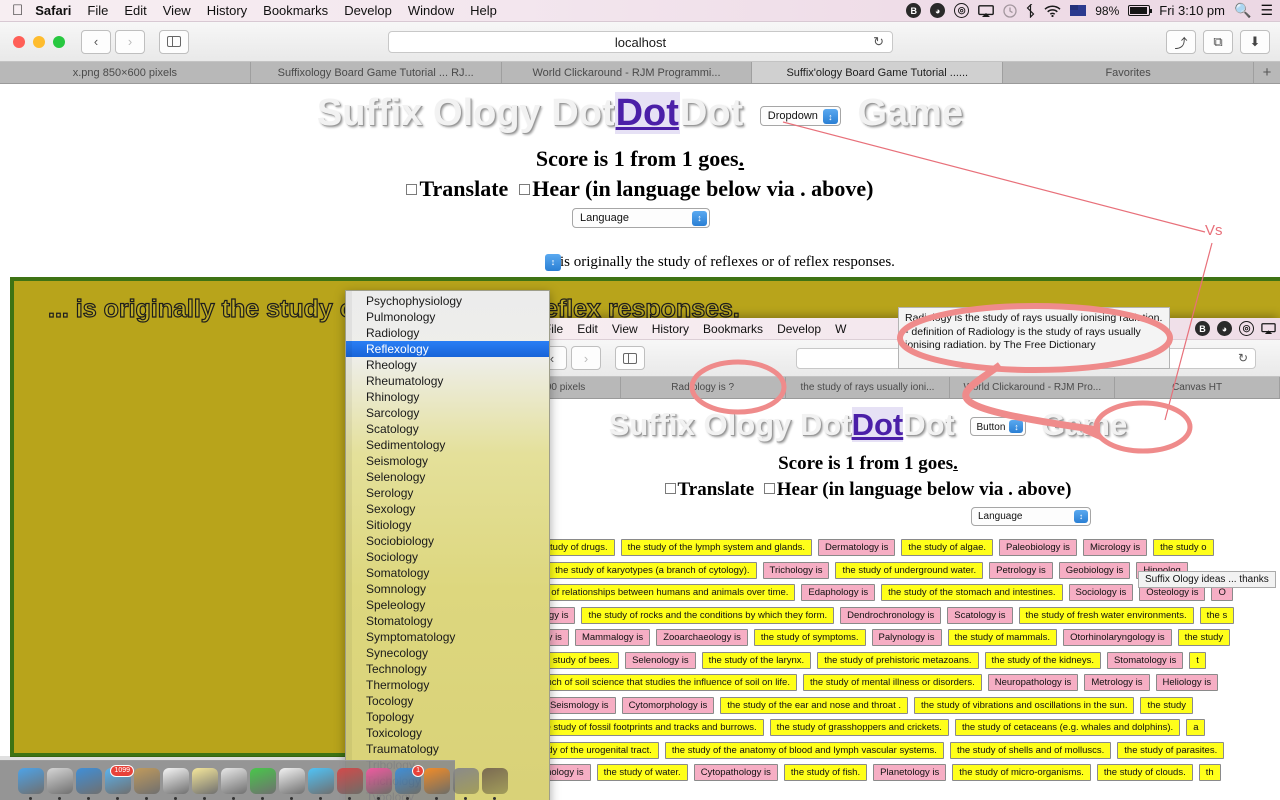  I want to click on menu-bookmarks: Bookmarks, so click(295, 10).